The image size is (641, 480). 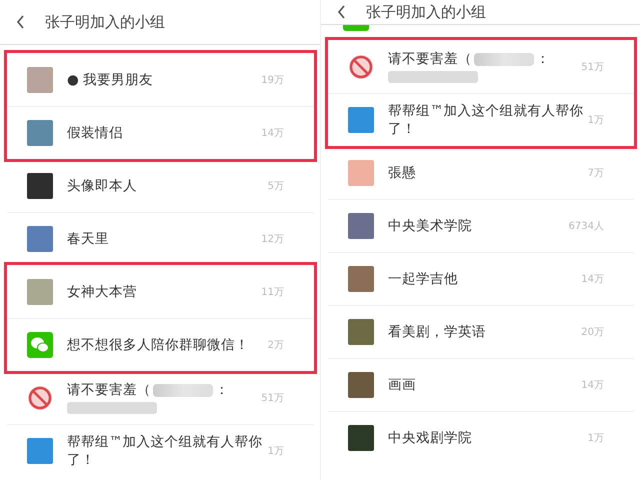 I want to click on member-count: 12万, so click(x=272, y=239).